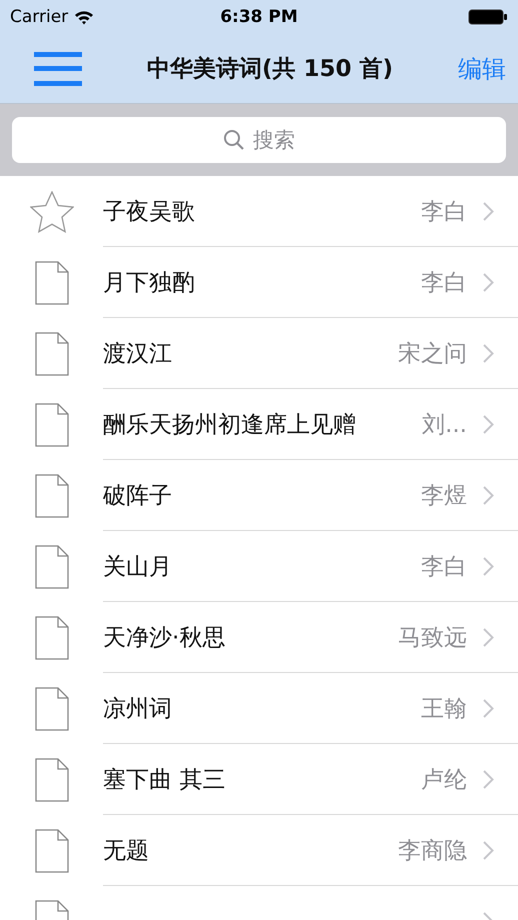 This screenshot has height=920, width=518. What do you see at coordinates (488, 17) in the screenshot?
I see `battery-icon` at bounding box center [488, 17].